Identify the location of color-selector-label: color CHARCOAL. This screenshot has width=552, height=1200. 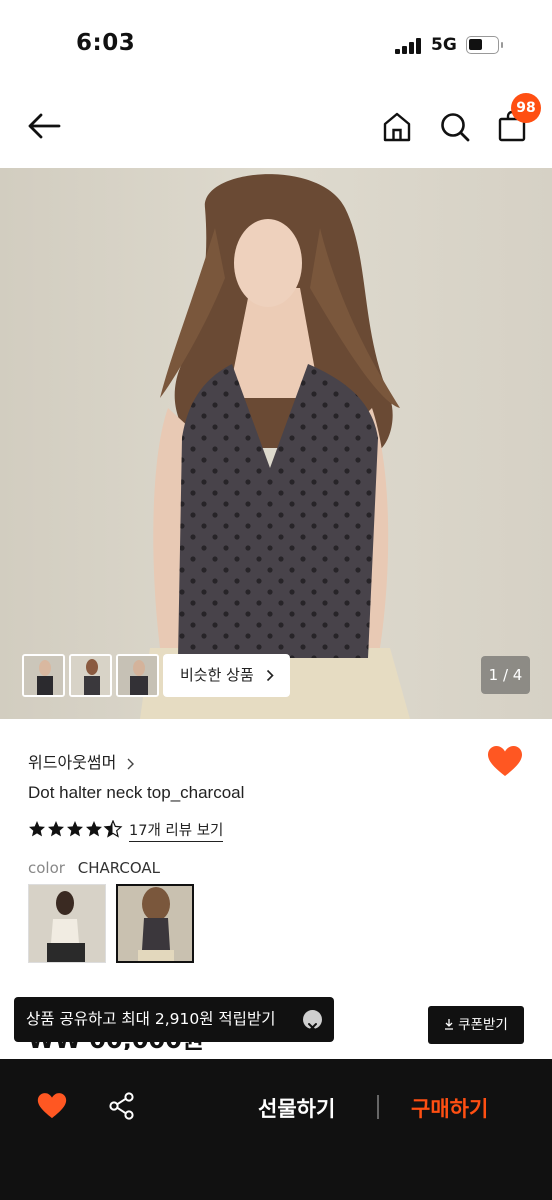
(94, 868).